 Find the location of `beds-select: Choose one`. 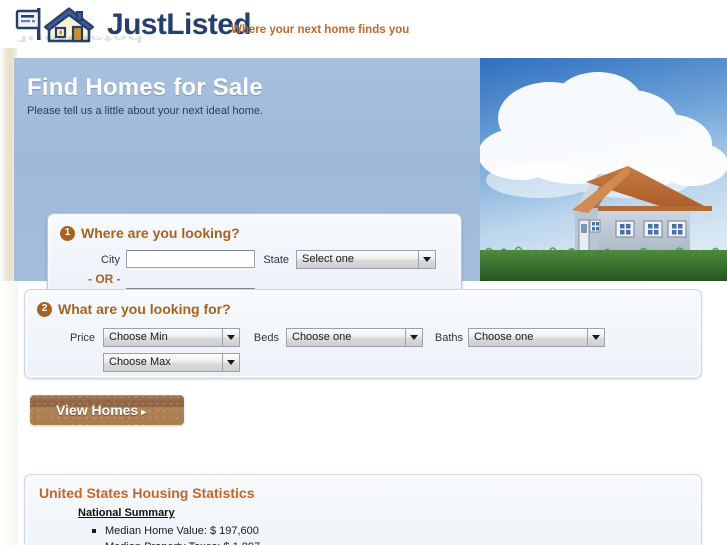

beds-select: Choose one is located at coordinates (354, 337).